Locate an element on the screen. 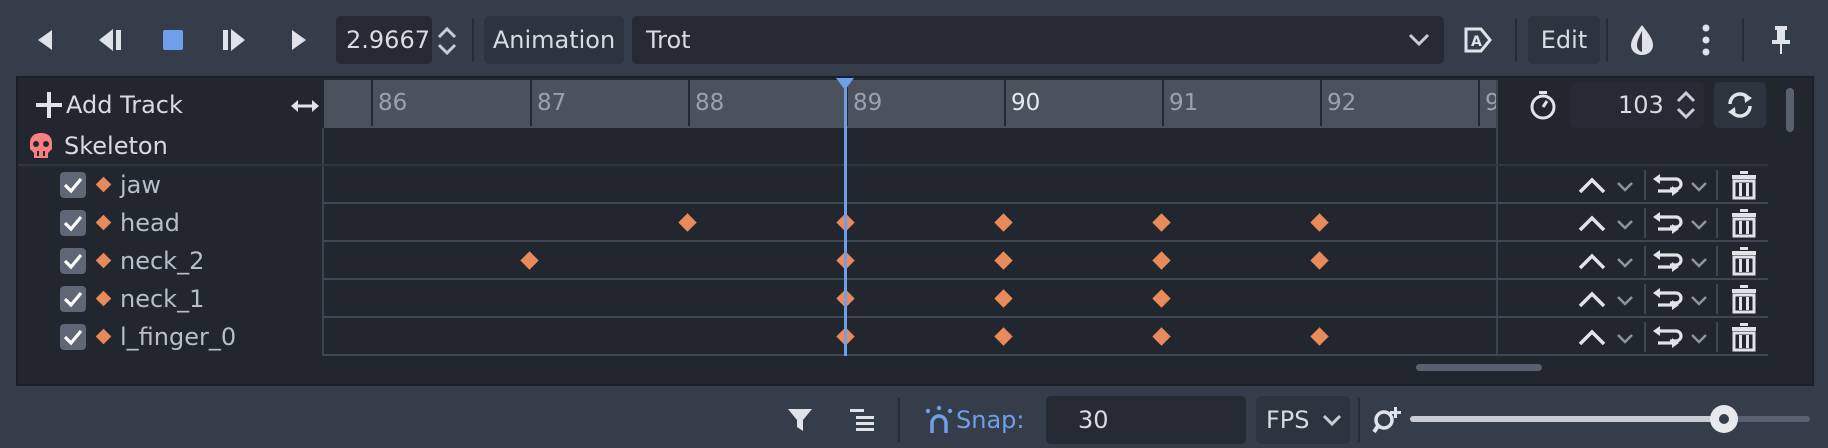 Image resolution: width=1828 pixels, height=448 pixels. autoplay-on-load-icon: A is located at coordinates (1478, 40).